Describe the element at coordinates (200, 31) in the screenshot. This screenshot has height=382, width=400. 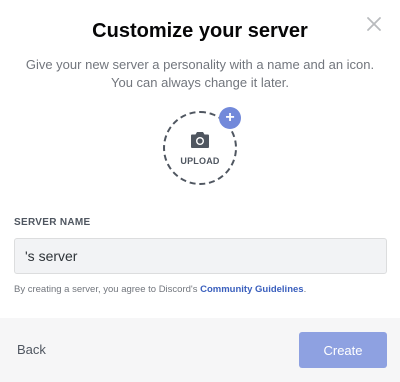
I see `modal-title: Customize your server` at that location.